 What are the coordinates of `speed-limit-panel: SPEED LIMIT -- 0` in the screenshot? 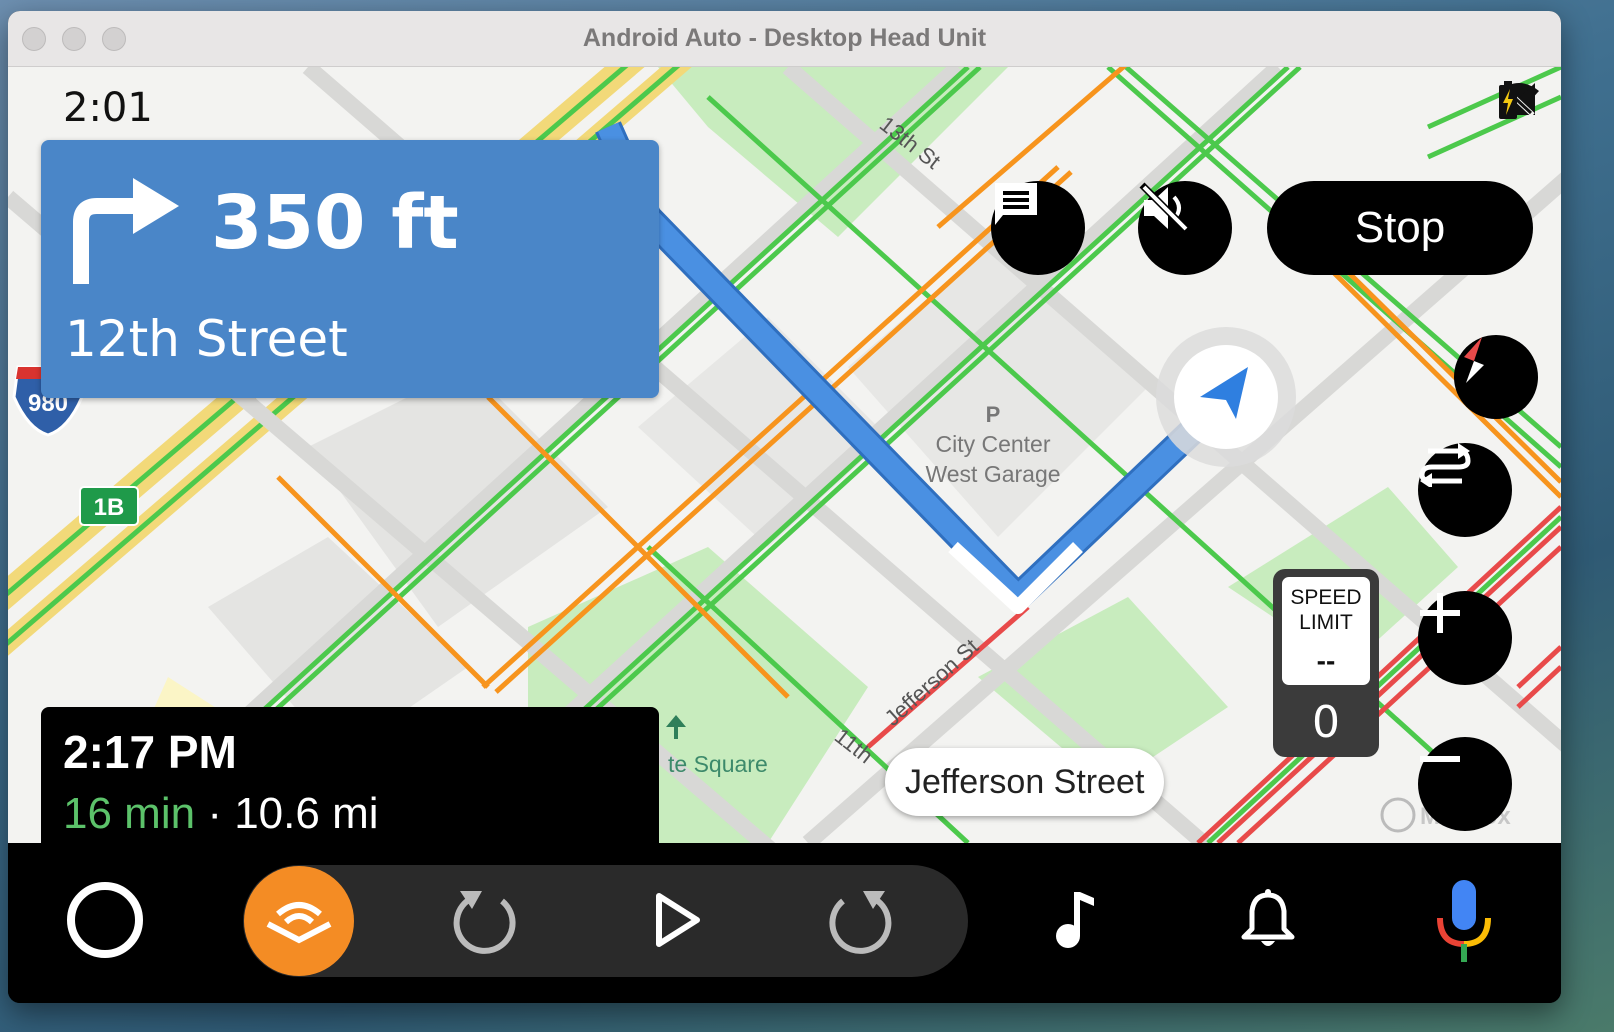 It's located at (1326, 663).